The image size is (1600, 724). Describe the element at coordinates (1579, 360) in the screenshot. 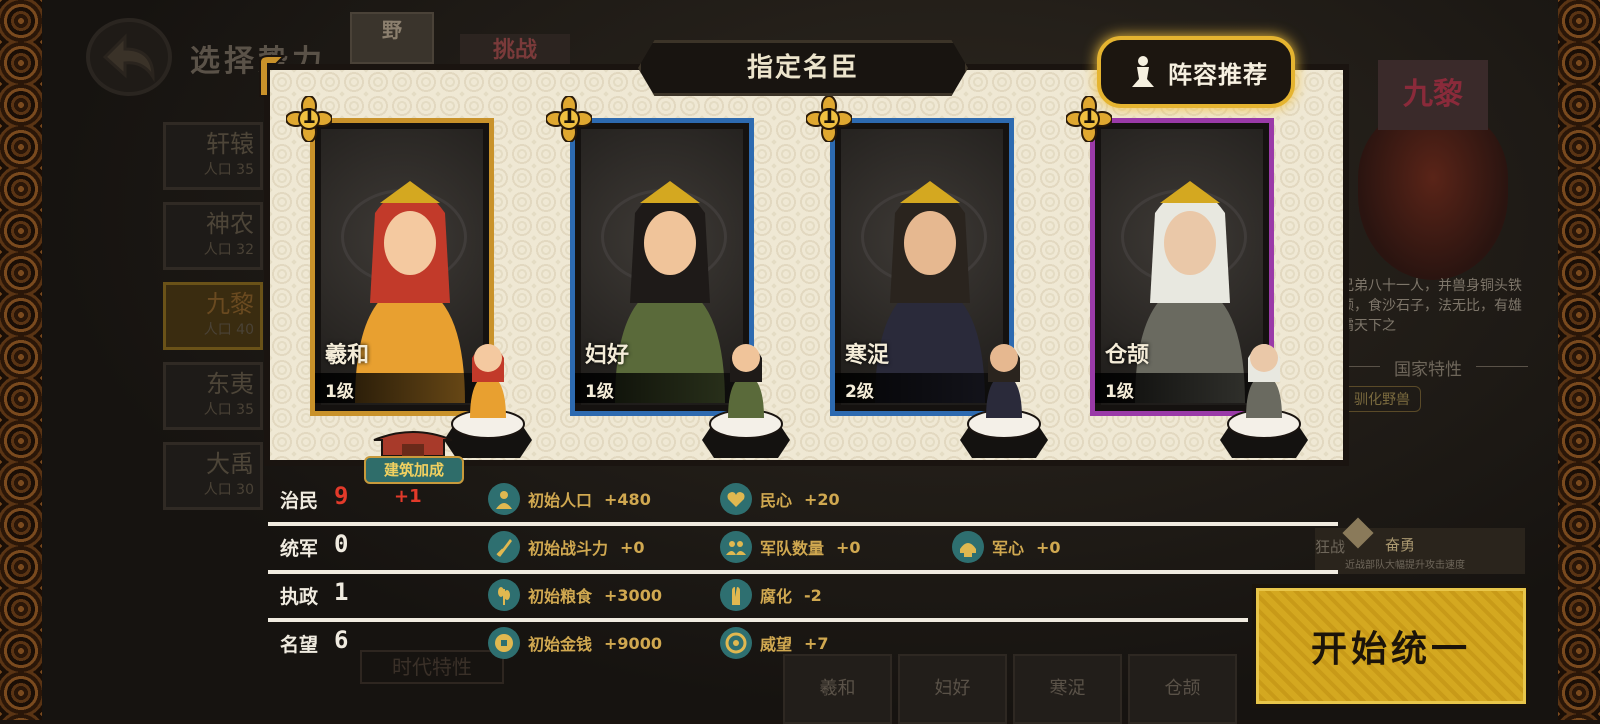

I see `right-ornamental-border` at that location.